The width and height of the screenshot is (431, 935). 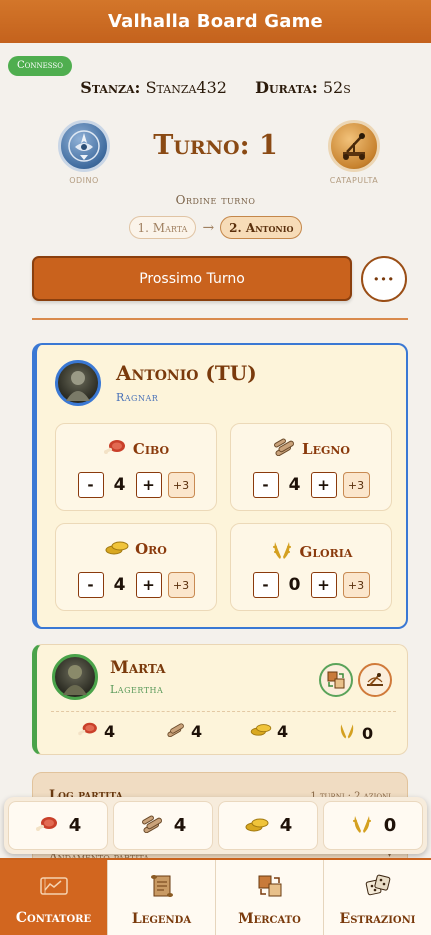 I want to click on turn-order: 1. Marta → 2. Antonio, so click(x=215, y=227).